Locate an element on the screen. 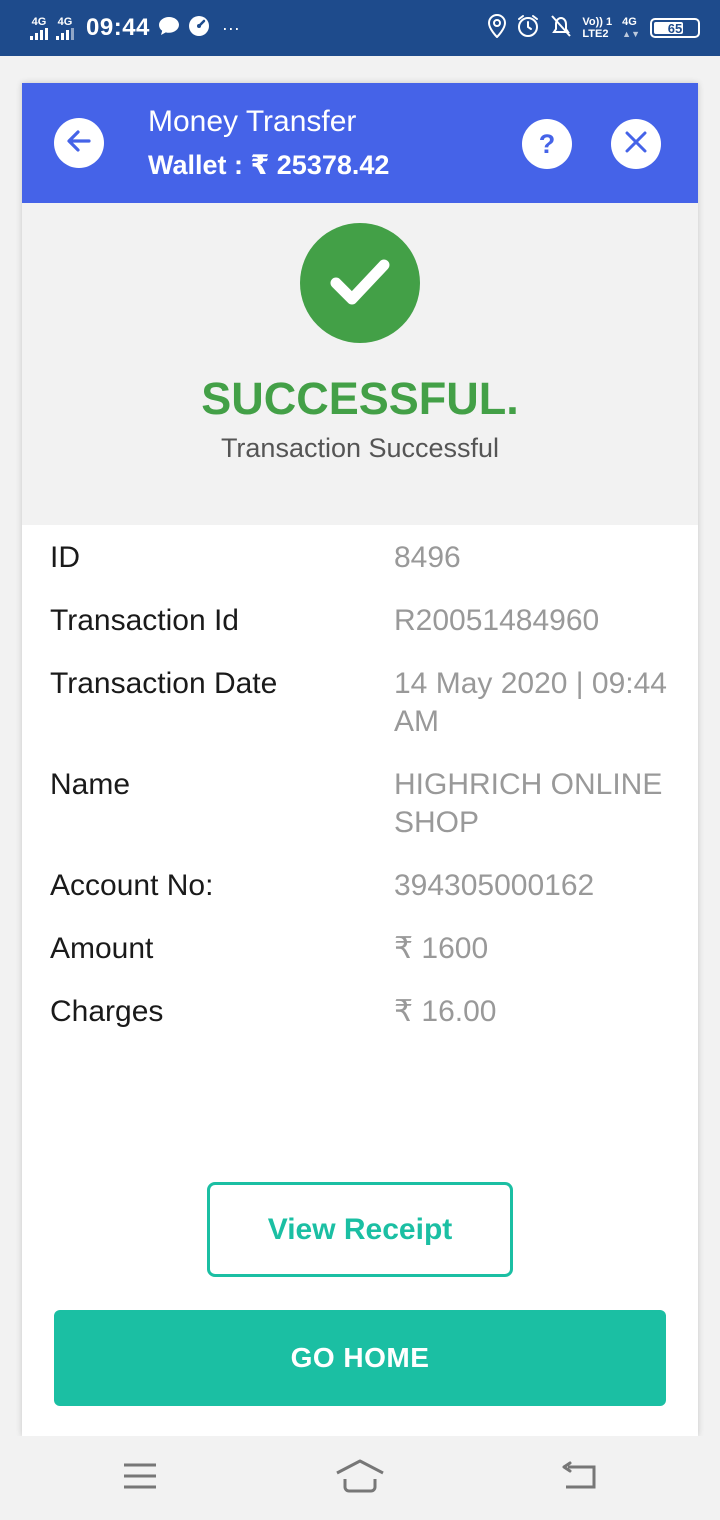  speed-icon is located at coordinates (199, 28).